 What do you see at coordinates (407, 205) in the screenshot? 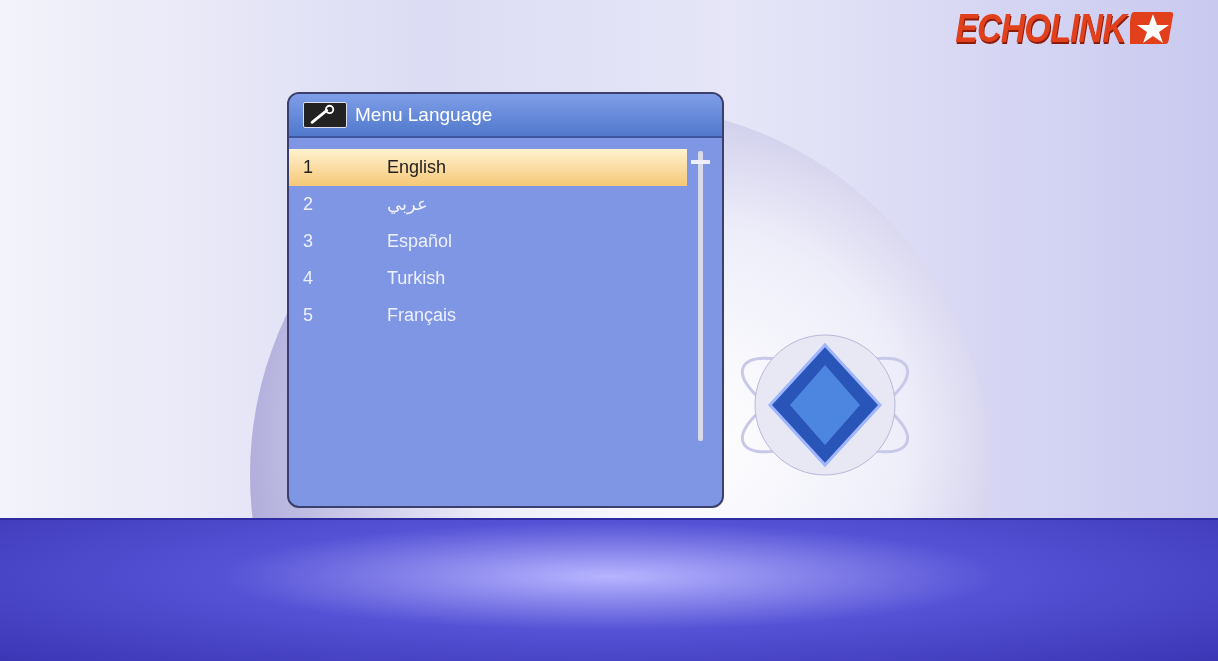
I see `language-name: عربي` at bounding box center [407, 205].